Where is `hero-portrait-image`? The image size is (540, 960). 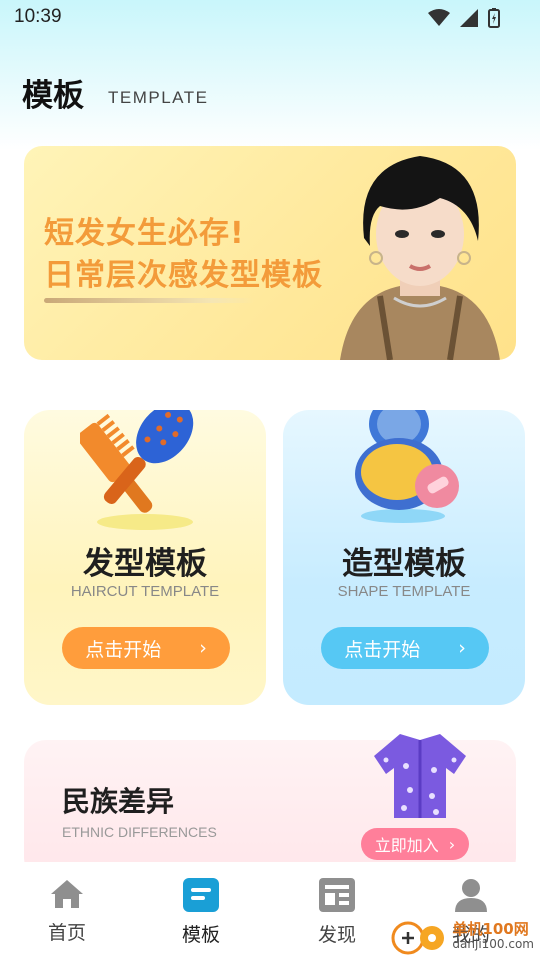
hero-portrait-image is located at coordinates (420, 258).